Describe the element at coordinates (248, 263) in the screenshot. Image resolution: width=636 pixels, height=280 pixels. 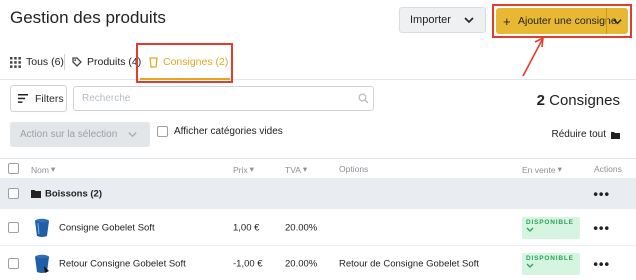
I see `product-price: -1,00 €` at that location.